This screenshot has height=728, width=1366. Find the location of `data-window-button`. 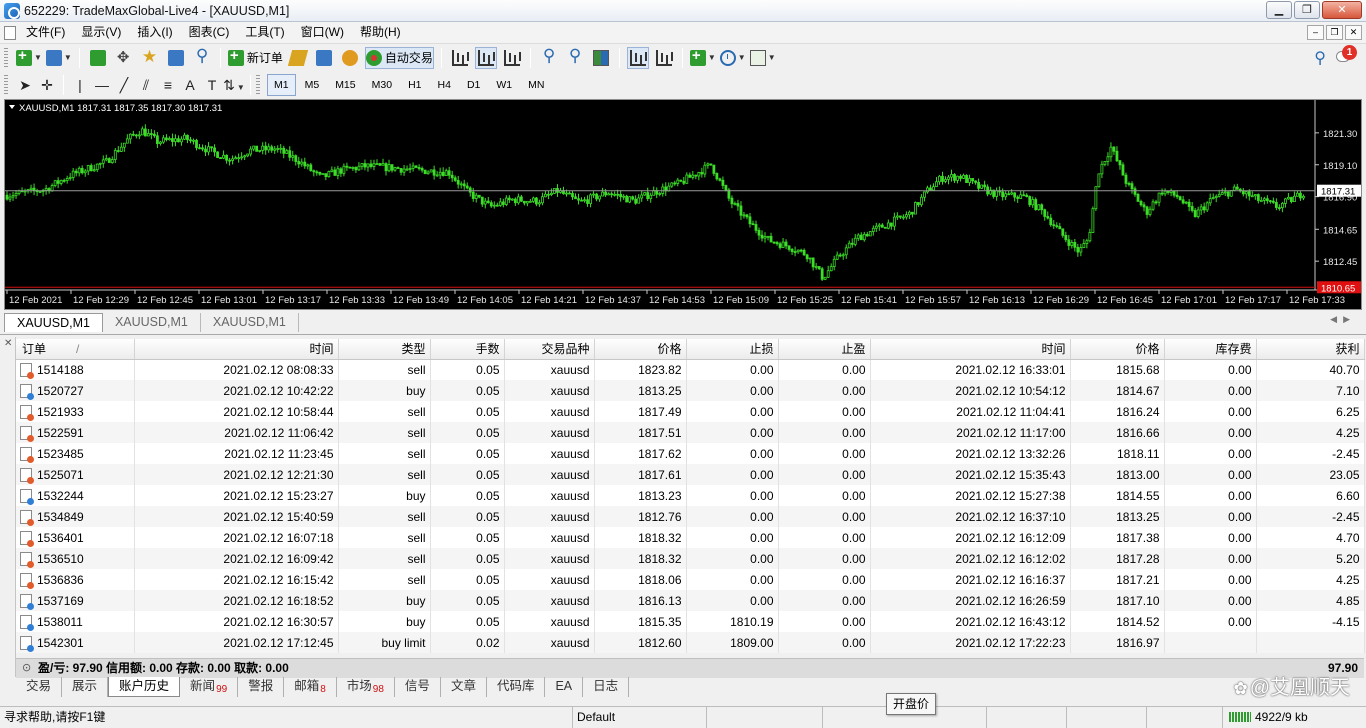

data-window-button is located at coordinates (124, 58).